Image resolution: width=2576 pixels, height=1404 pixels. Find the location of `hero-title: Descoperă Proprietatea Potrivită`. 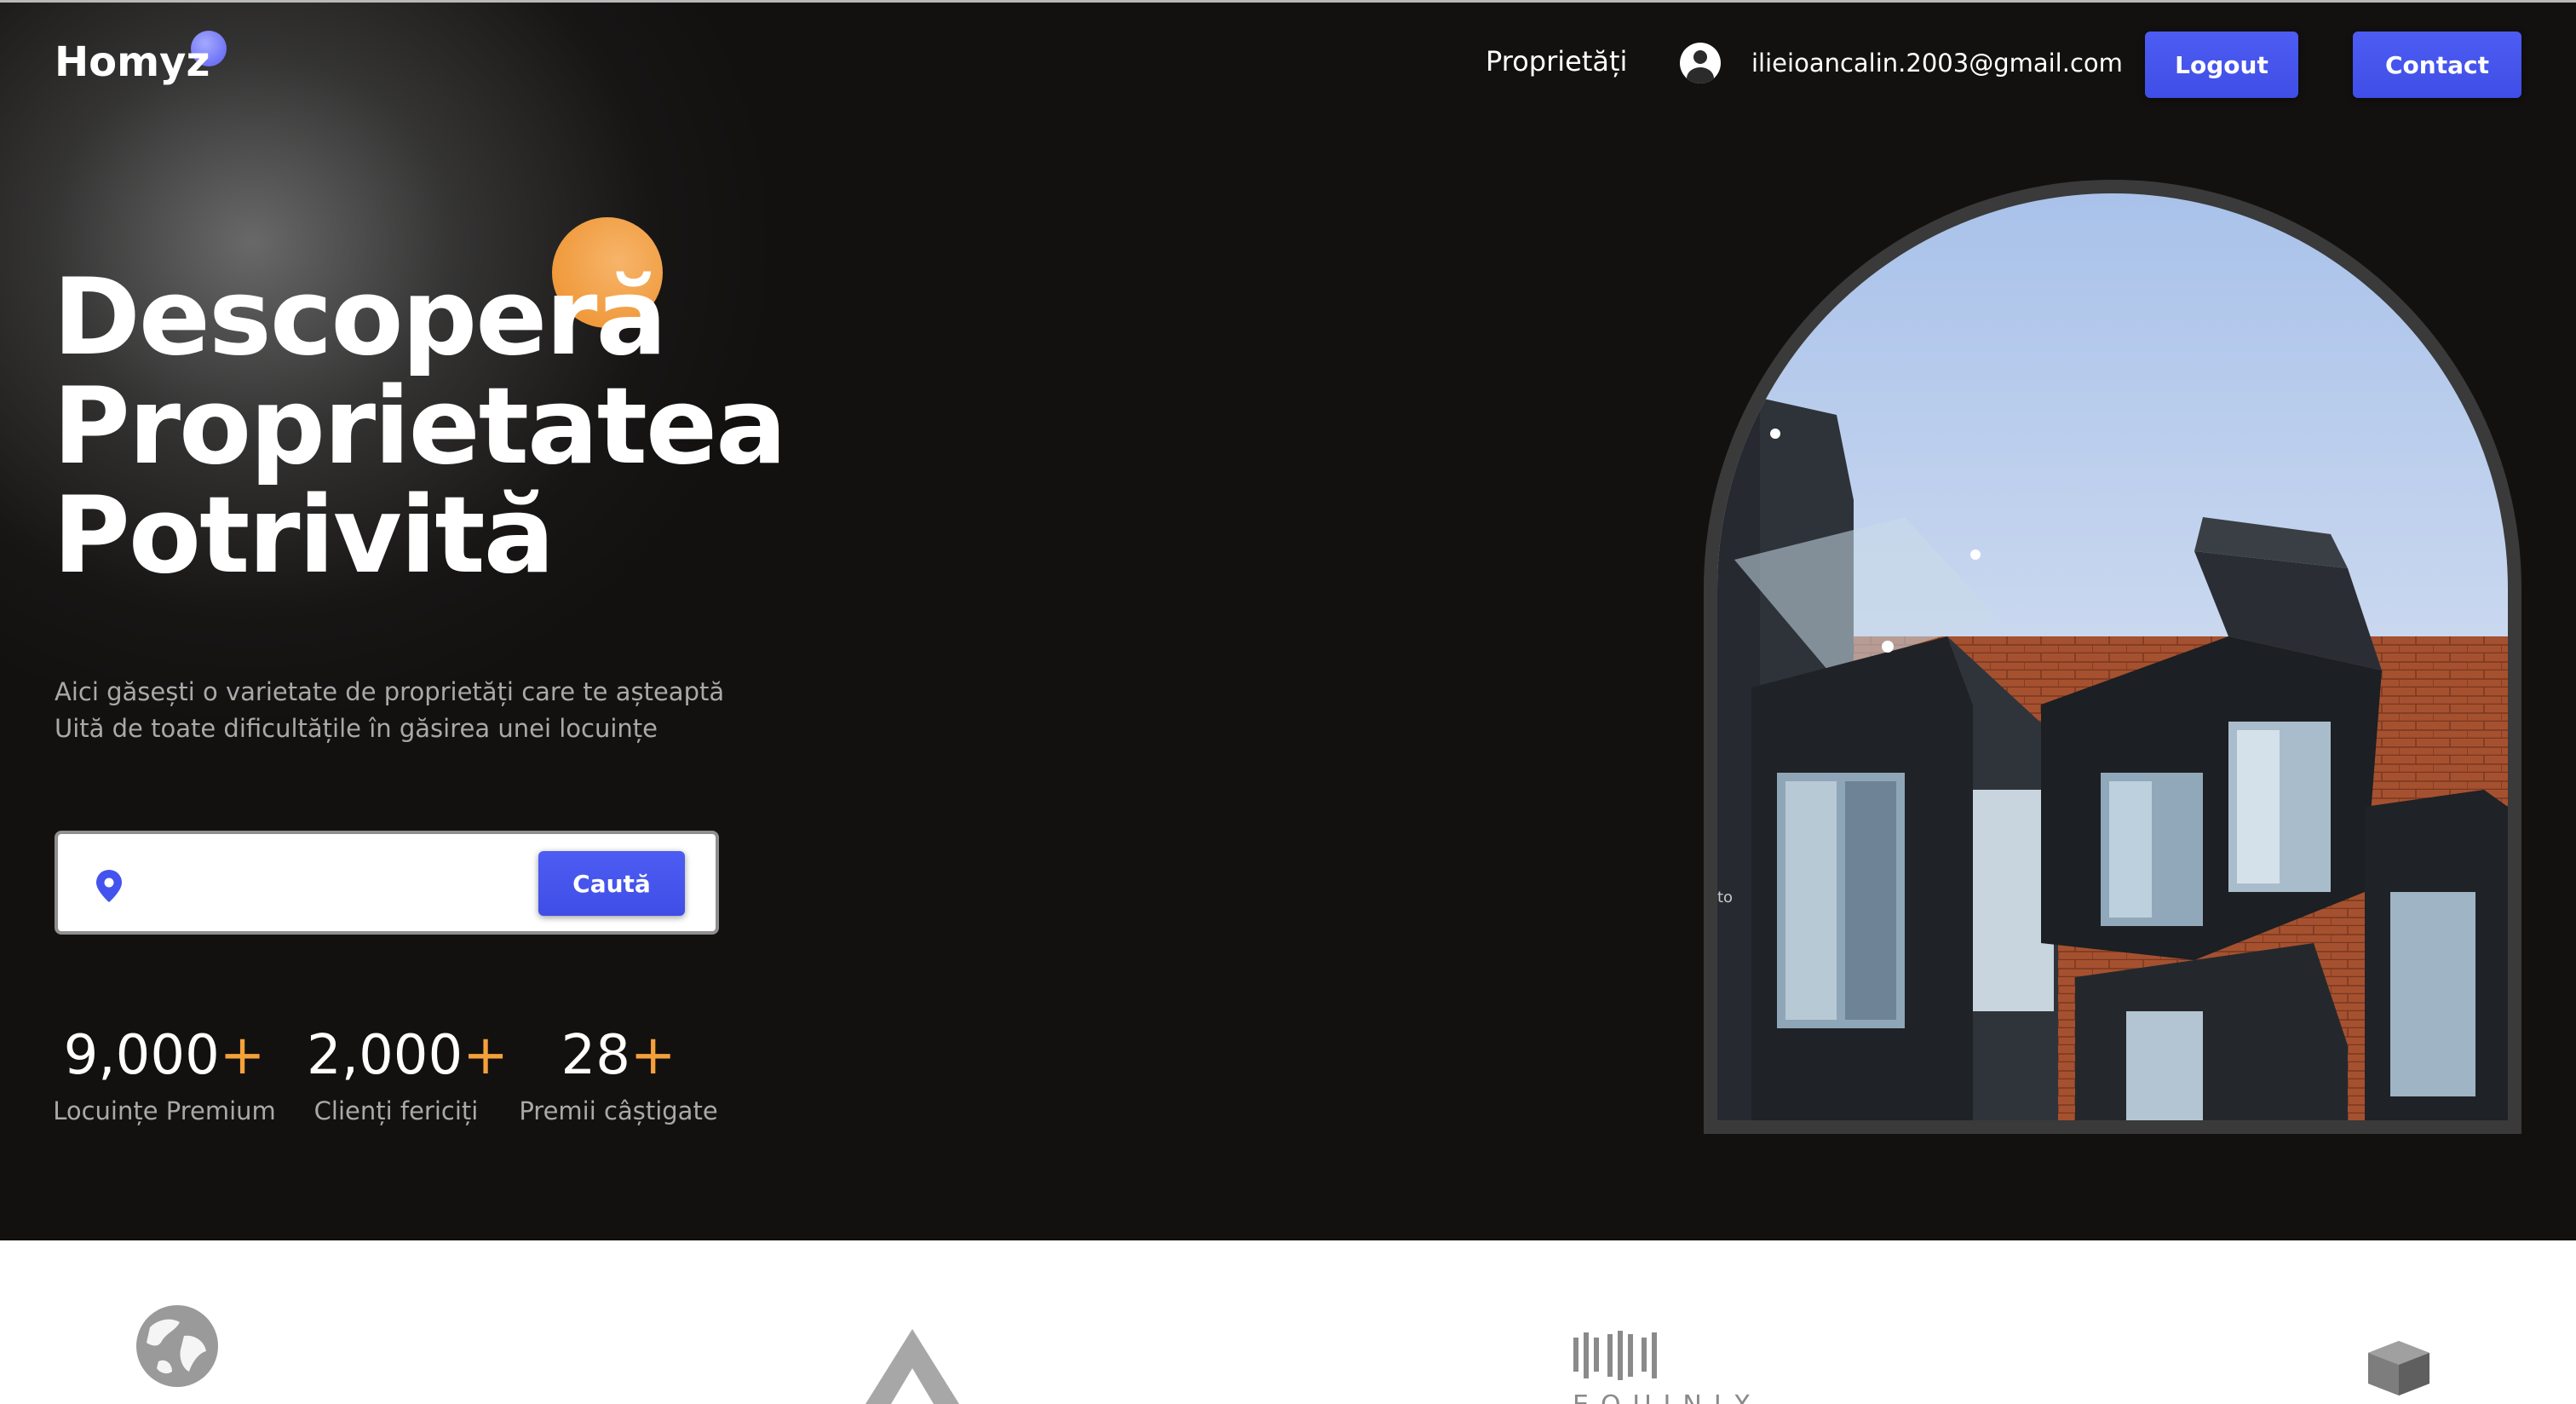

hero-title: Descoperă Proprietatea Potrivită is located at coordinates (436, 426).